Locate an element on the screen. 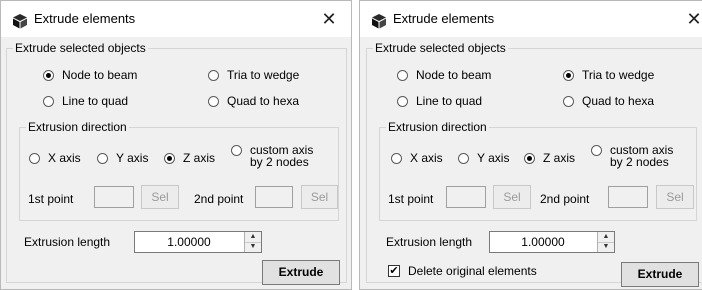 This screenshot has height=290, width=702. delete-original-checkbox: ✔ Delete original elements is located at coordinates (462, 271).